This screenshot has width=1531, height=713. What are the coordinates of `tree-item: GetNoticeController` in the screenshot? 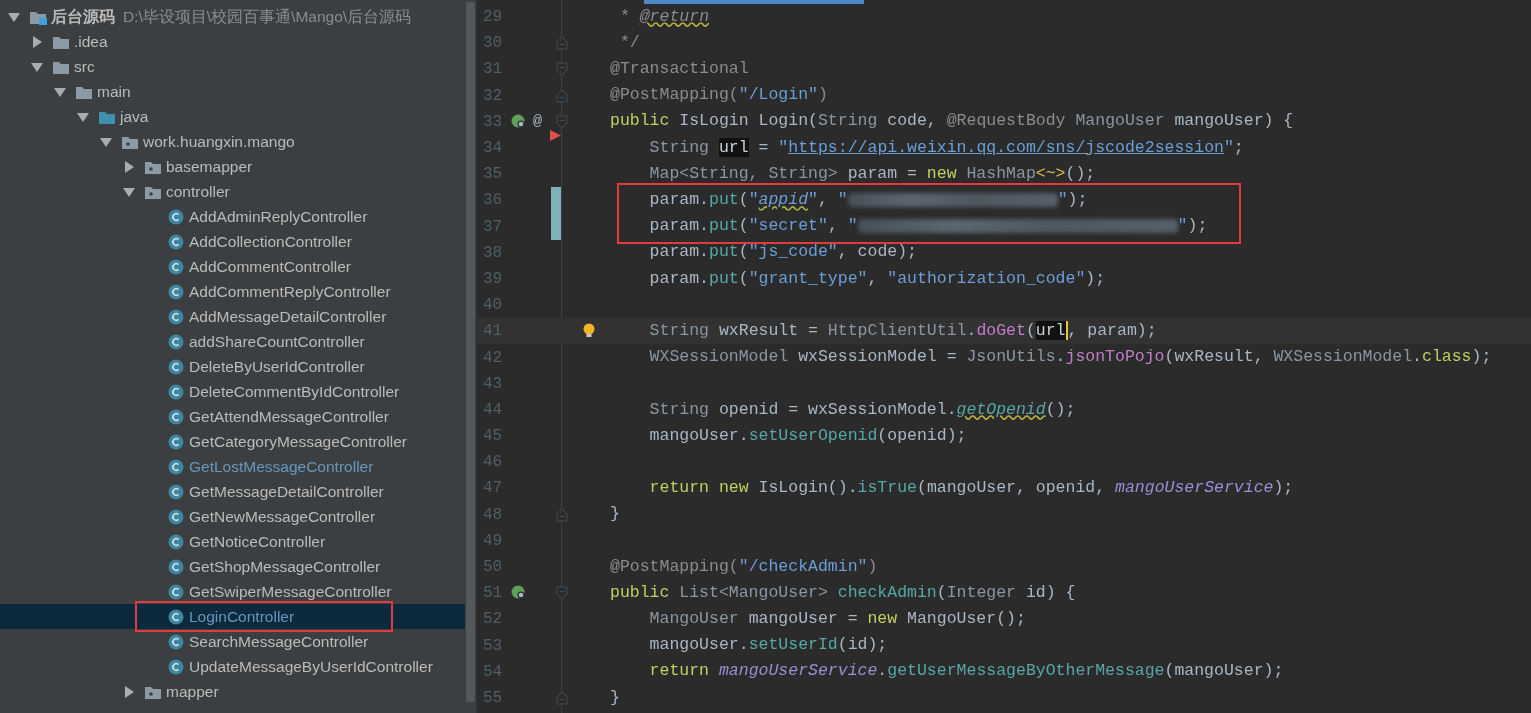 It's located at (232, 541).